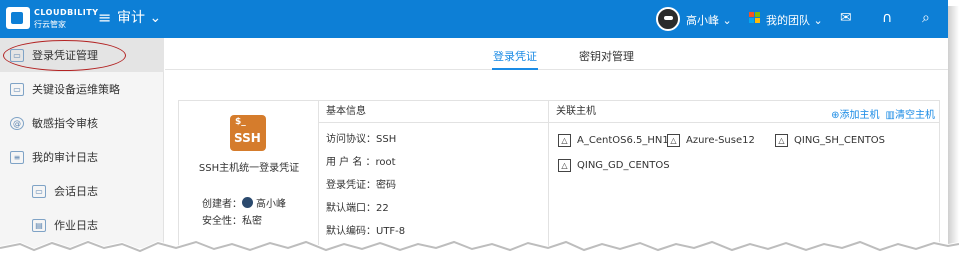 The image size is (959, 267). Describe the element at coordinates (755, 18) in the screenshot. I see `team-logo-icon` at that location.